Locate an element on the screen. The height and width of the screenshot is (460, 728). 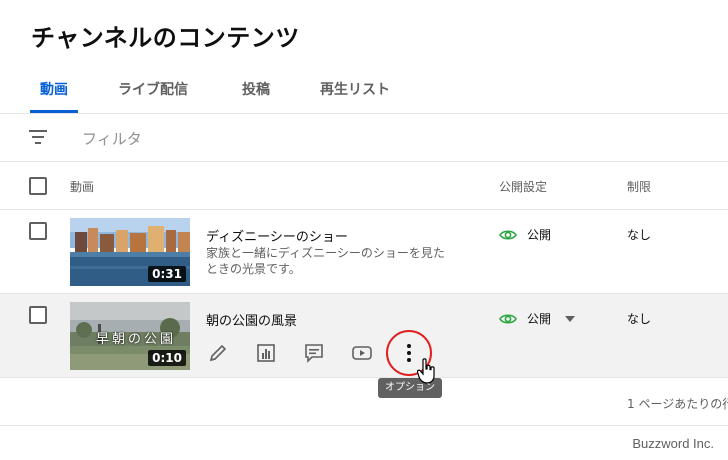
filter-input: フィルタ is located at coordinates (112, 138).